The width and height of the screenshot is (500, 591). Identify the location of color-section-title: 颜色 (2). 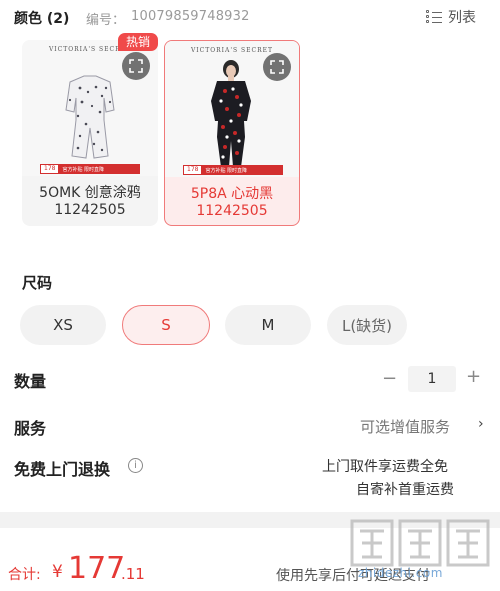
(42, 19).